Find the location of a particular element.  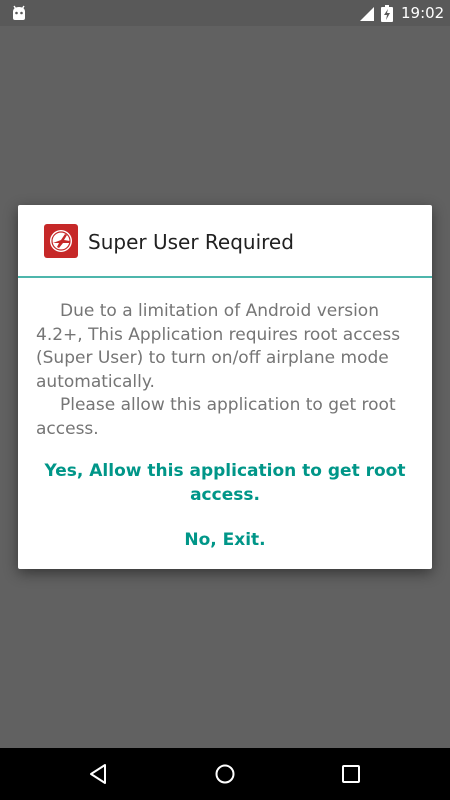

navigation-bar is located at coordinates (225, 774).